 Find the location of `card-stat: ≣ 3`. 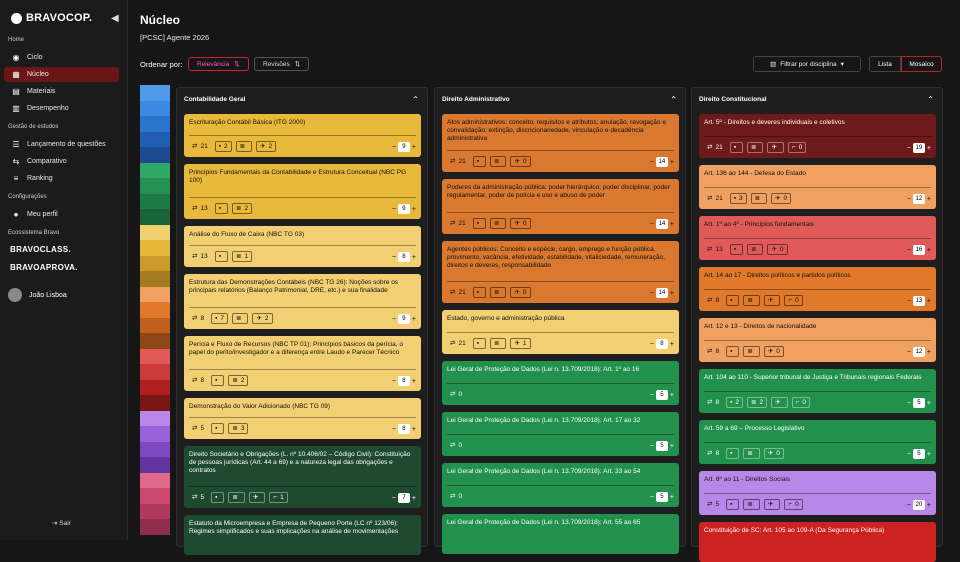

card-stat: ≣ 3 is located at coordinates (238, 428).